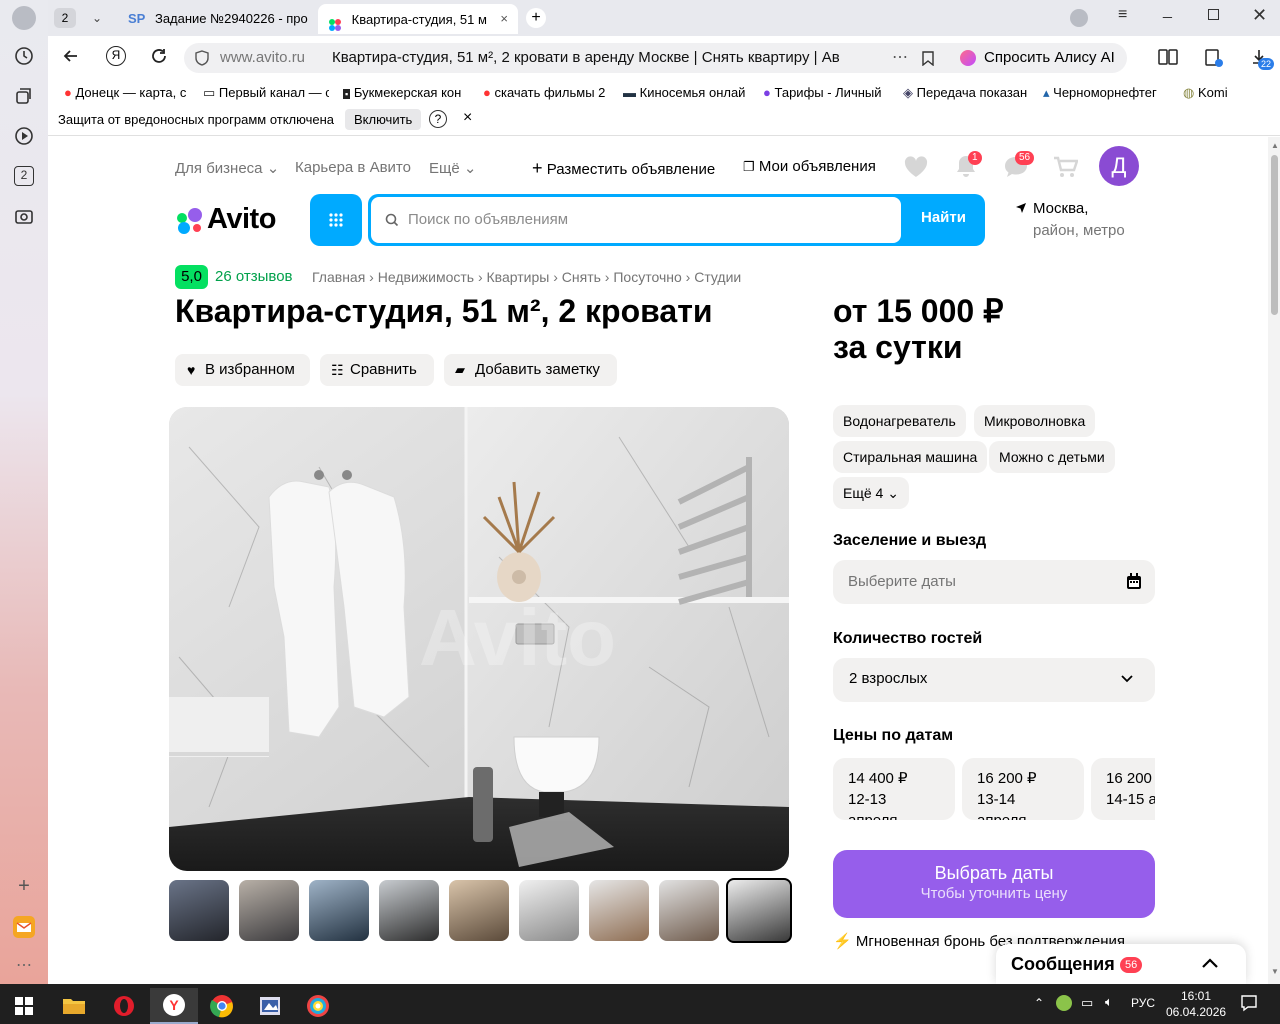 The width and height of the screenshot is (1280, 1024). Describe the element at coordinates (270, 1006) in the screenshot. I see `paint-icon` at that location.